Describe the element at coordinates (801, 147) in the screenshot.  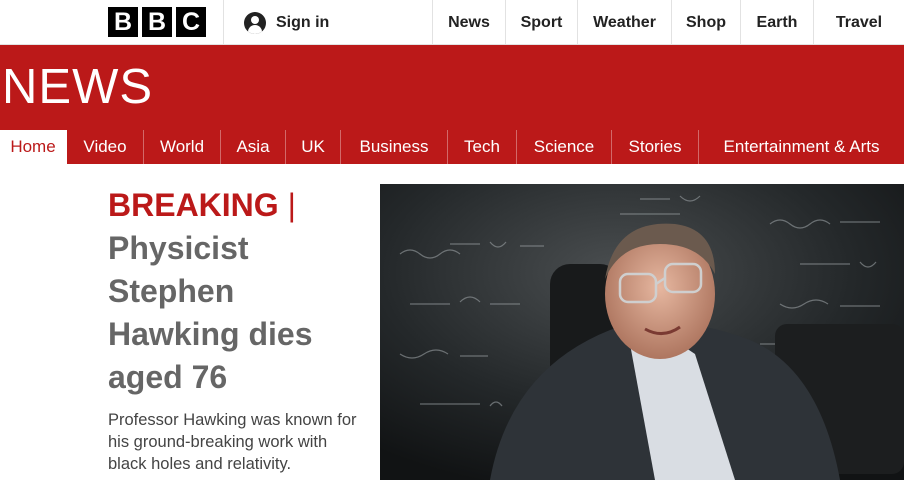
I see `news-nav-entertainment-arts: Entertainment & Arts` at that location.